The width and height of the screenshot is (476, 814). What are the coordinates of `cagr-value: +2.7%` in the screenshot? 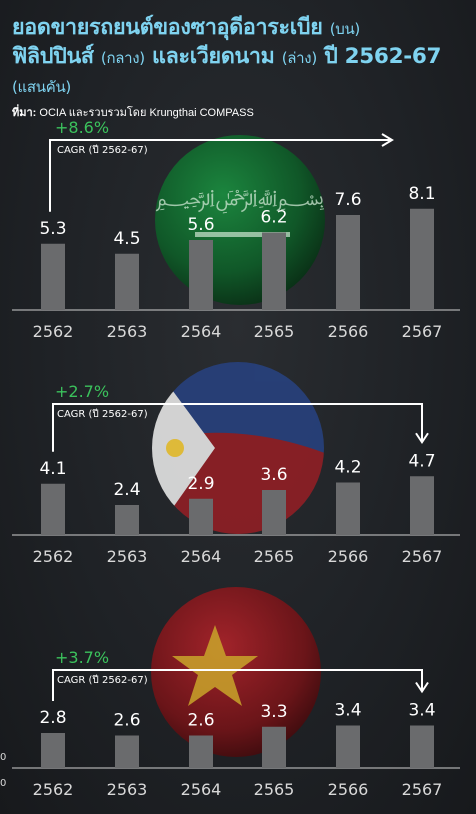 It's located at (82, 391).